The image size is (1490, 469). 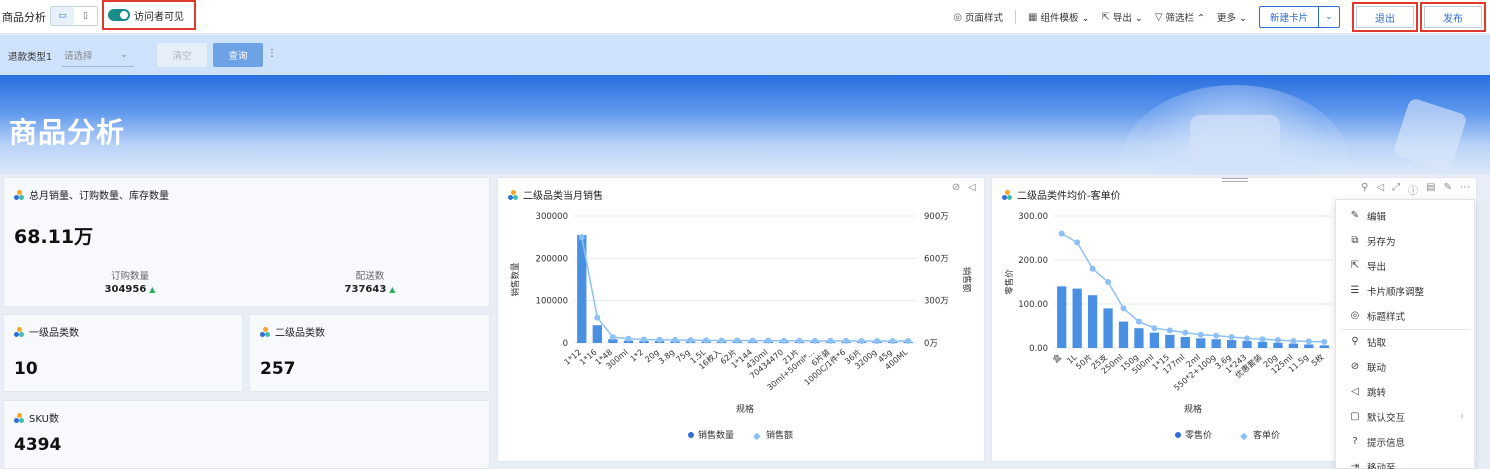 I want to click on filter-icon: ▽, so click(x=1158, y=17).